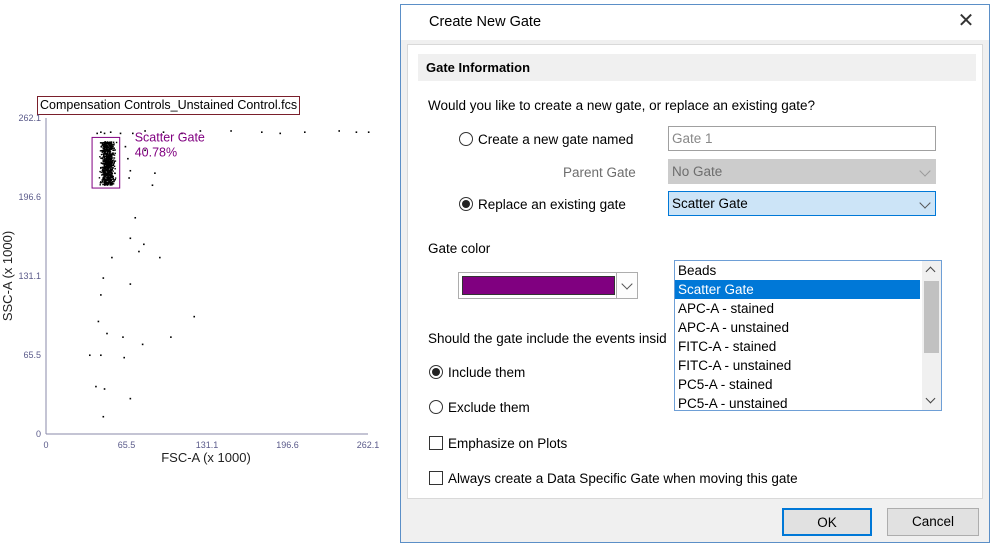 The image size is (994, 547). Describe the element at coordinates (930, 271) in the screenshot. I see `scroll-up-icon` at that location.